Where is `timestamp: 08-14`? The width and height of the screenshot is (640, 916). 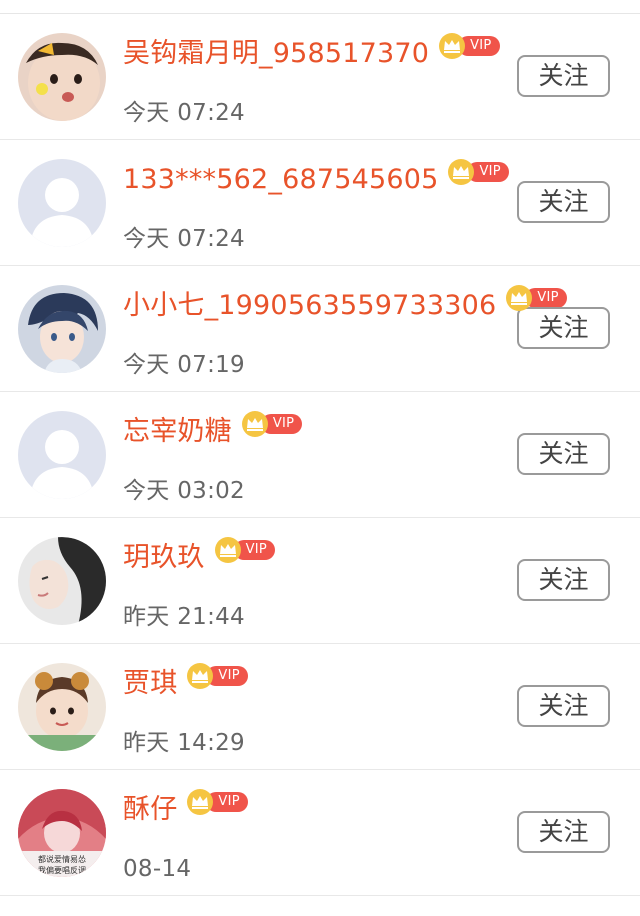 timestamp: 08-14 is located at coordinates (157, 869).